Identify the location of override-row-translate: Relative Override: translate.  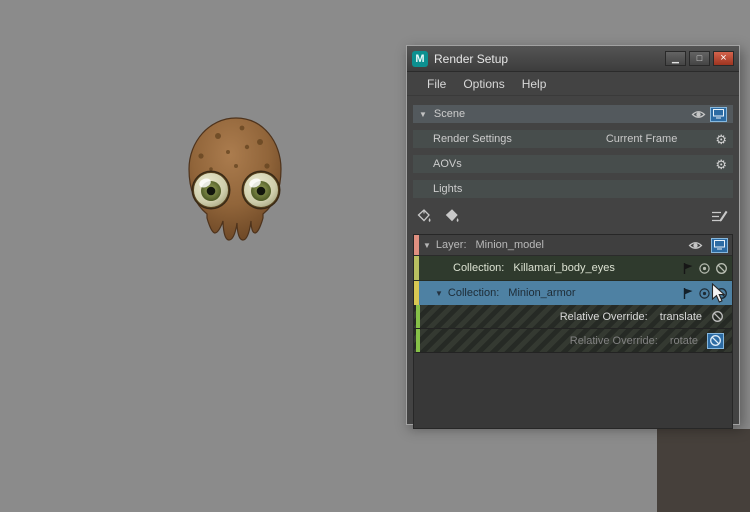
(573, 317).